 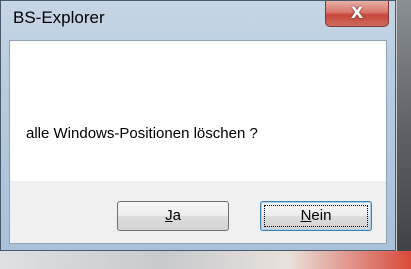 I want to click on dialog-message: alle Windows-Positionen löschen ?, so click(x=142, y=133).